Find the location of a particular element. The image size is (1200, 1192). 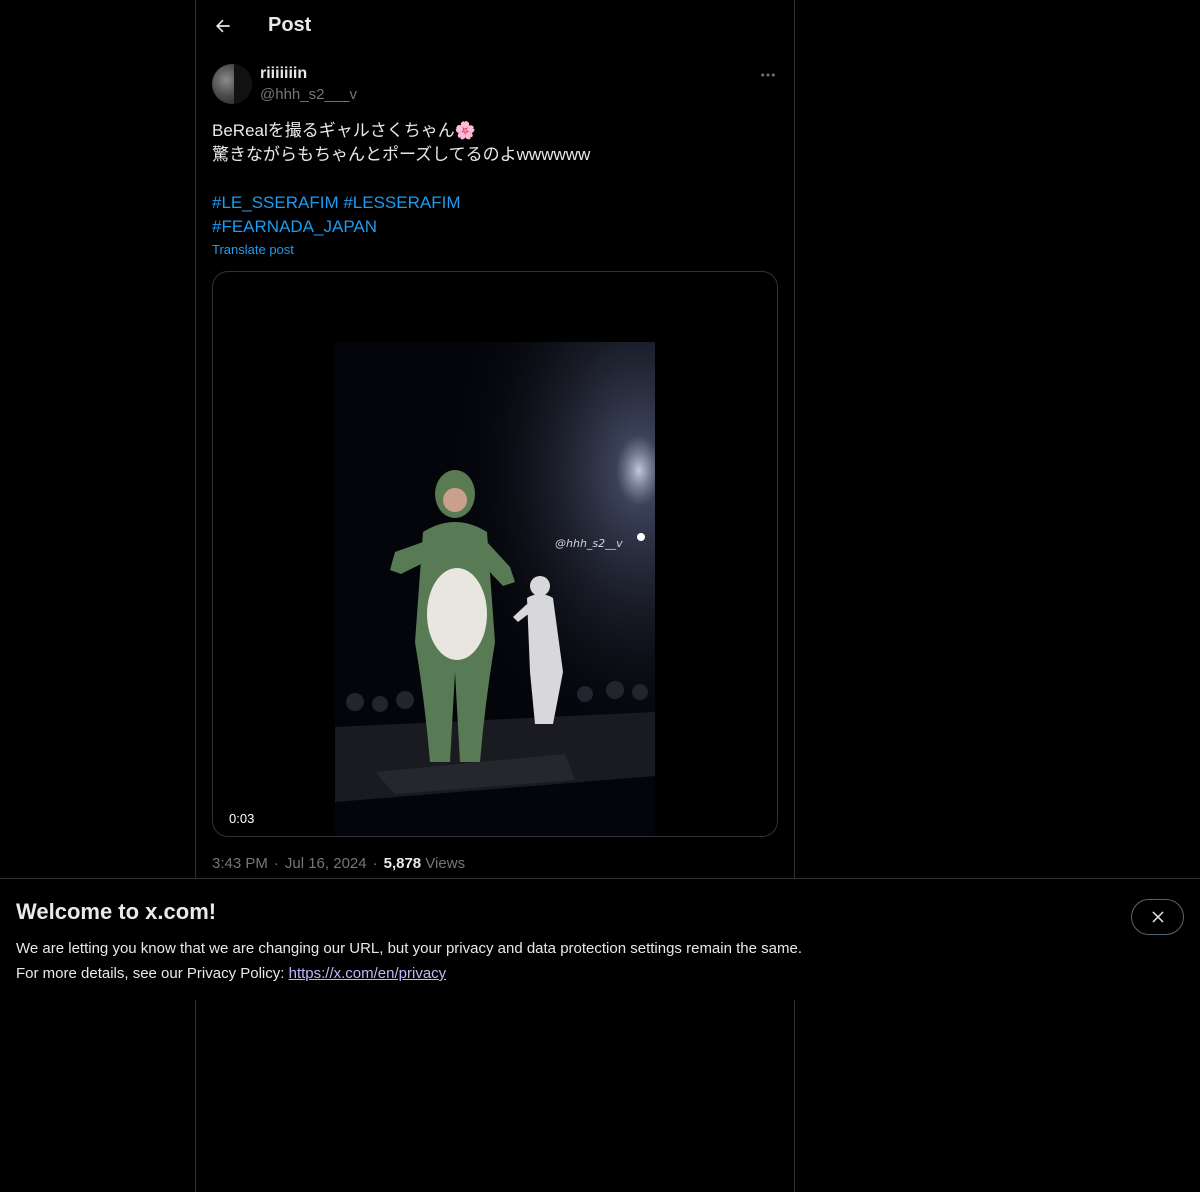

post-text-line: BeRealを撮るギャルさくちゃん🌸 is located at coordinates (344, 130).